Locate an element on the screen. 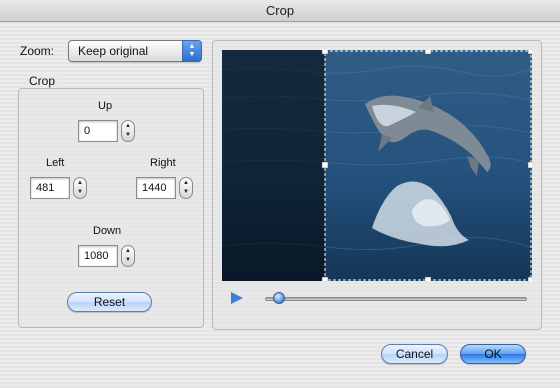  chevron-up-down-icon: ▲ ▼ is located at coordinates (192, 51).